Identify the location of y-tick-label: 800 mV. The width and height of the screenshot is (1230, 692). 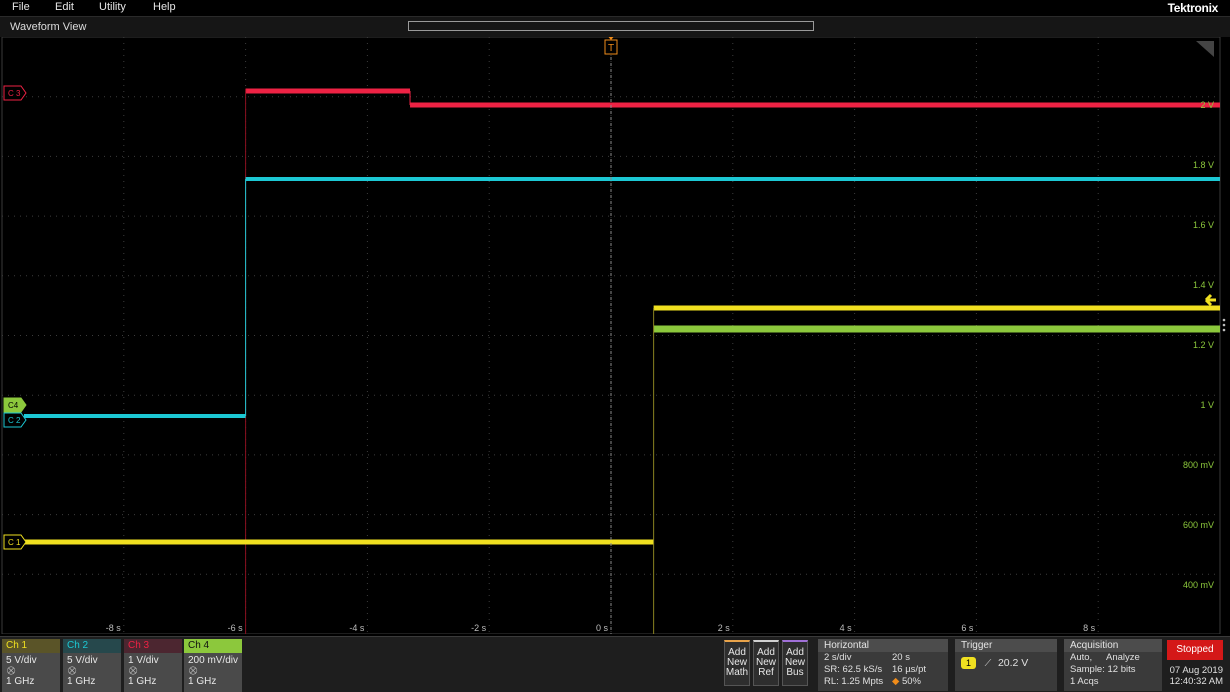
(1198, 465).